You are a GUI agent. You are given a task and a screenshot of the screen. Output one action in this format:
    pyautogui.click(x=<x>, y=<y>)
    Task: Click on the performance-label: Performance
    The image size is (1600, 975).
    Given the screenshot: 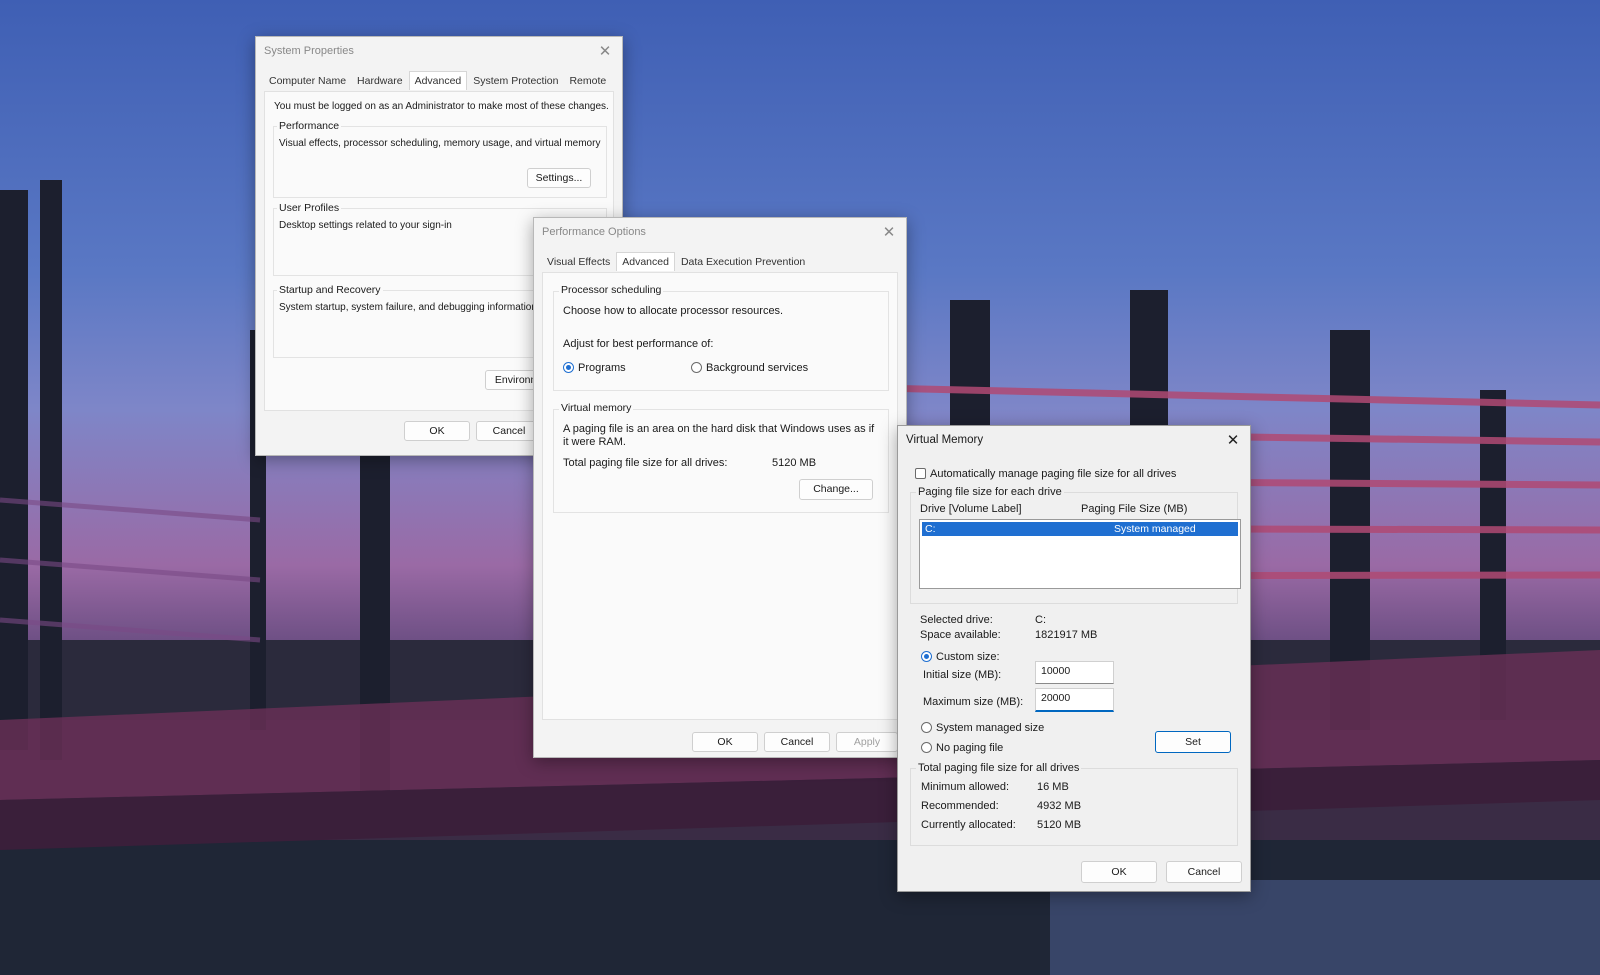 What is the action you would take?
    pyautogui.click(x=309, y=126)
    